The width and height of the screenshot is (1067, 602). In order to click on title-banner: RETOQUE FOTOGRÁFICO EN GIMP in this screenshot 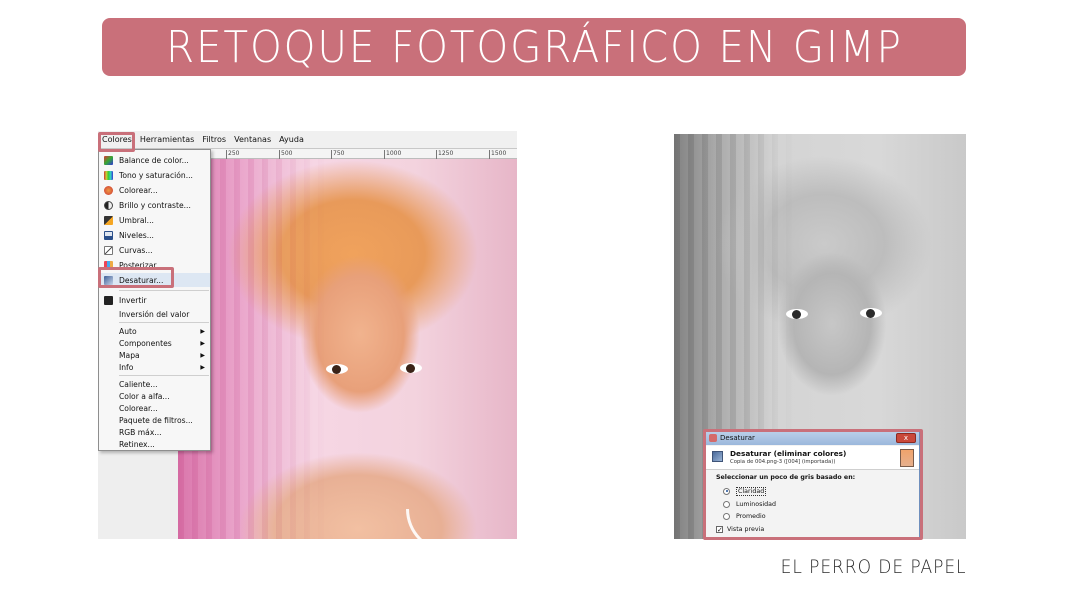, I will do `click(534, 47)`.